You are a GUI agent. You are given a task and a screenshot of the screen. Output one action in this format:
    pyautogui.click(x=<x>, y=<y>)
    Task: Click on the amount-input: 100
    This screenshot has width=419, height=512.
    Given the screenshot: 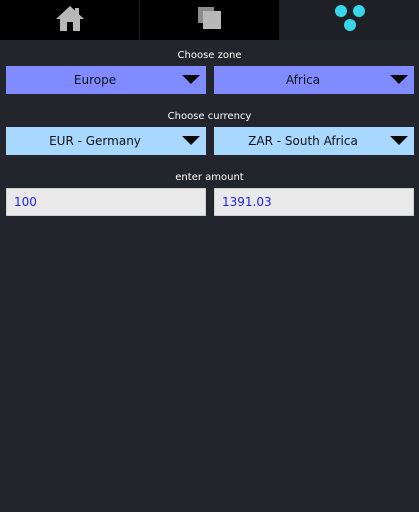 What is the action you would take?
    pyautogui.click(x=106, y=202)
    